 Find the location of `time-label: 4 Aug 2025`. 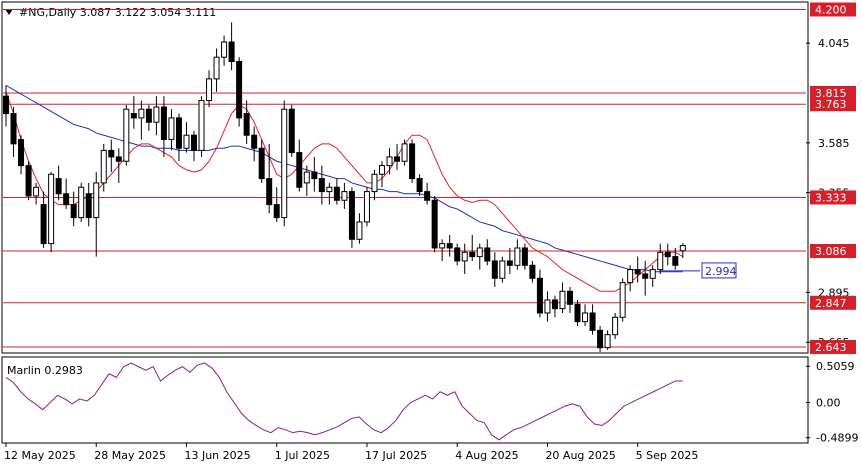

time-label: 4 Aug 2025 is located at coordinates (486, 455).